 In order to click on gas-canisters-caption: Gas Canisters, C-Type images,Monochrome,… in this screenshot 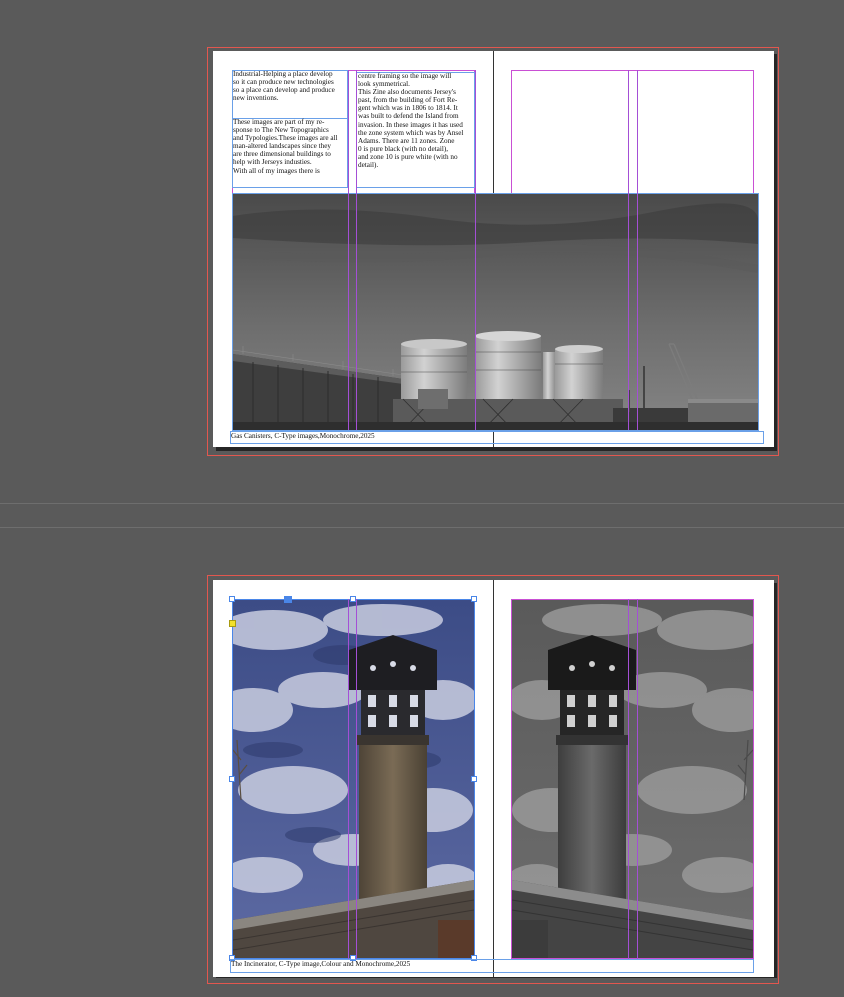, I will do `click(303, 436)`.